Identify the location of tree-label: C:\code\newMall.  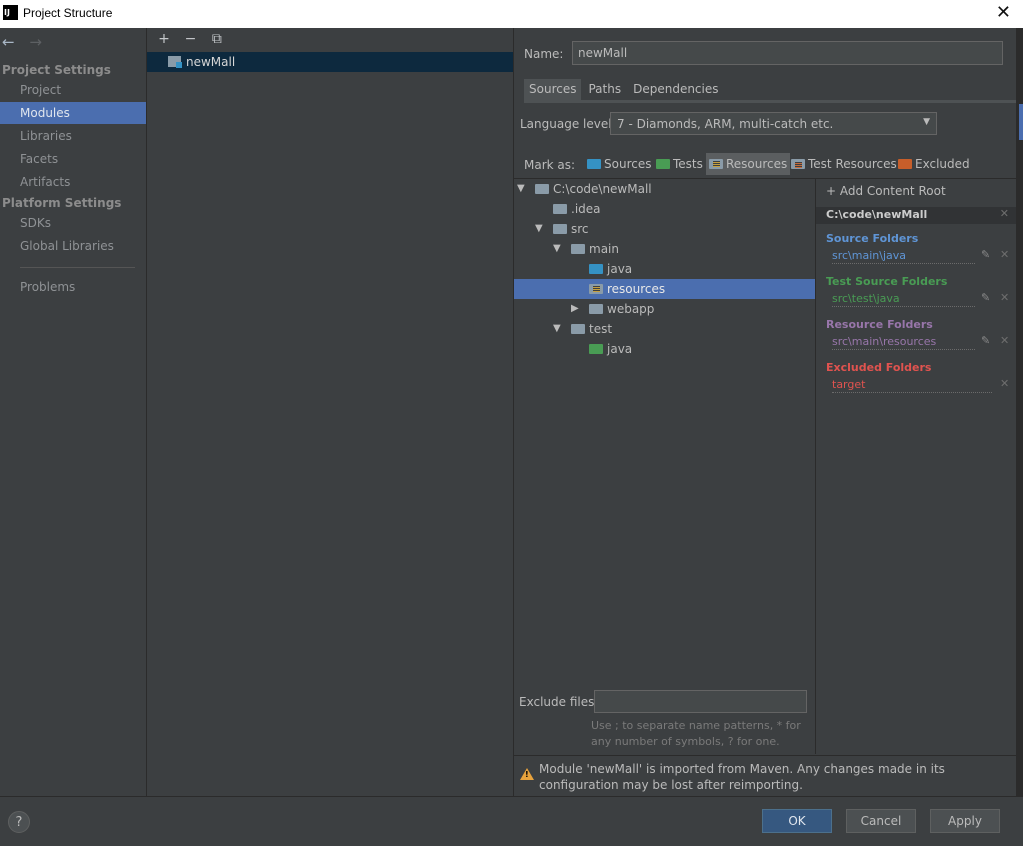
(602, 189).